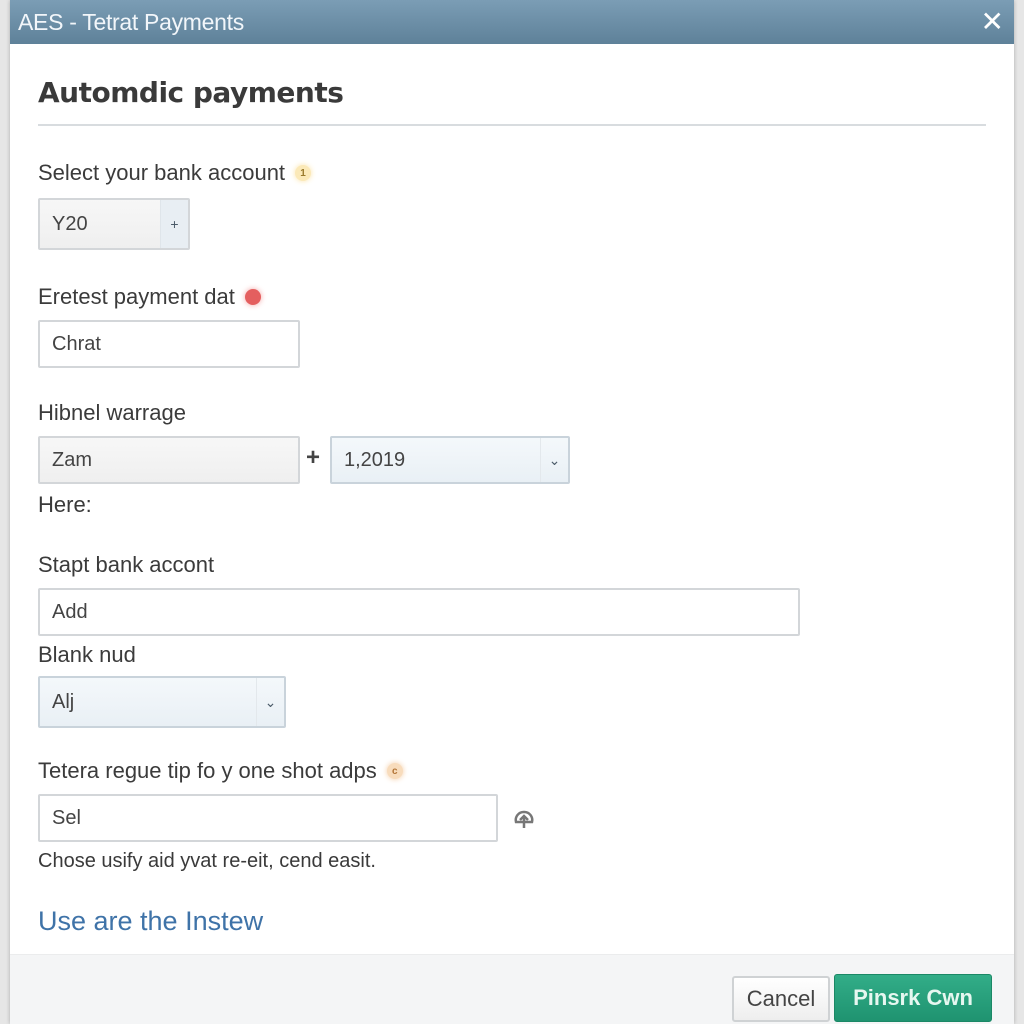 This screenshot has width=1024, height=1024. What do you see at coordinates (65, 504) in the screenshot?
I see `warrage-helper: Here:` at bounding box center [65, 504].